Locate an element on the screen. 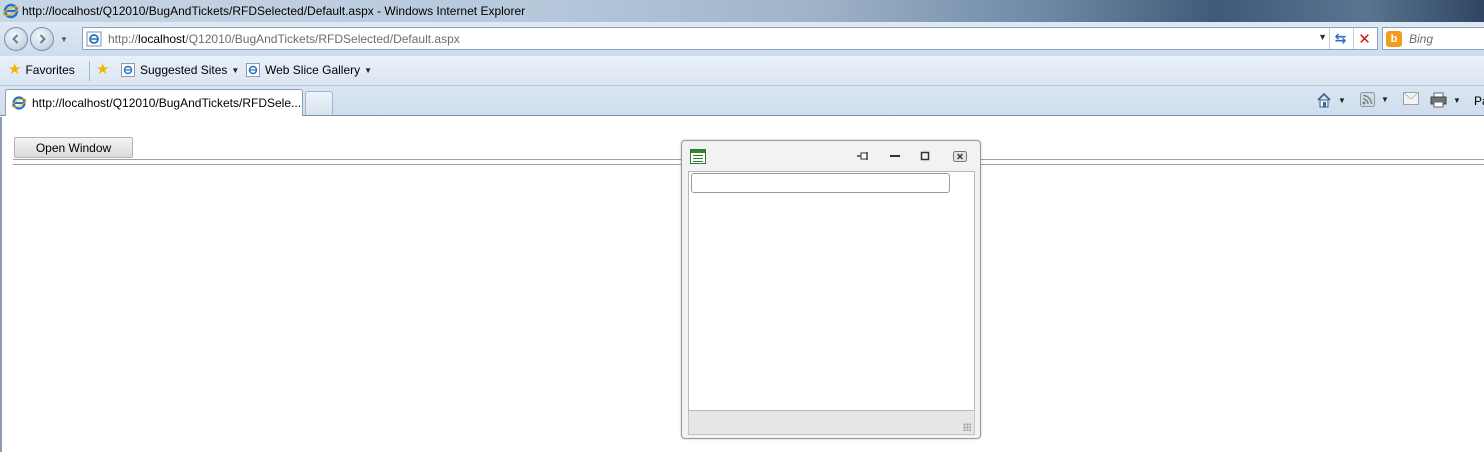  forward-button is located at coordinates (42, 39).